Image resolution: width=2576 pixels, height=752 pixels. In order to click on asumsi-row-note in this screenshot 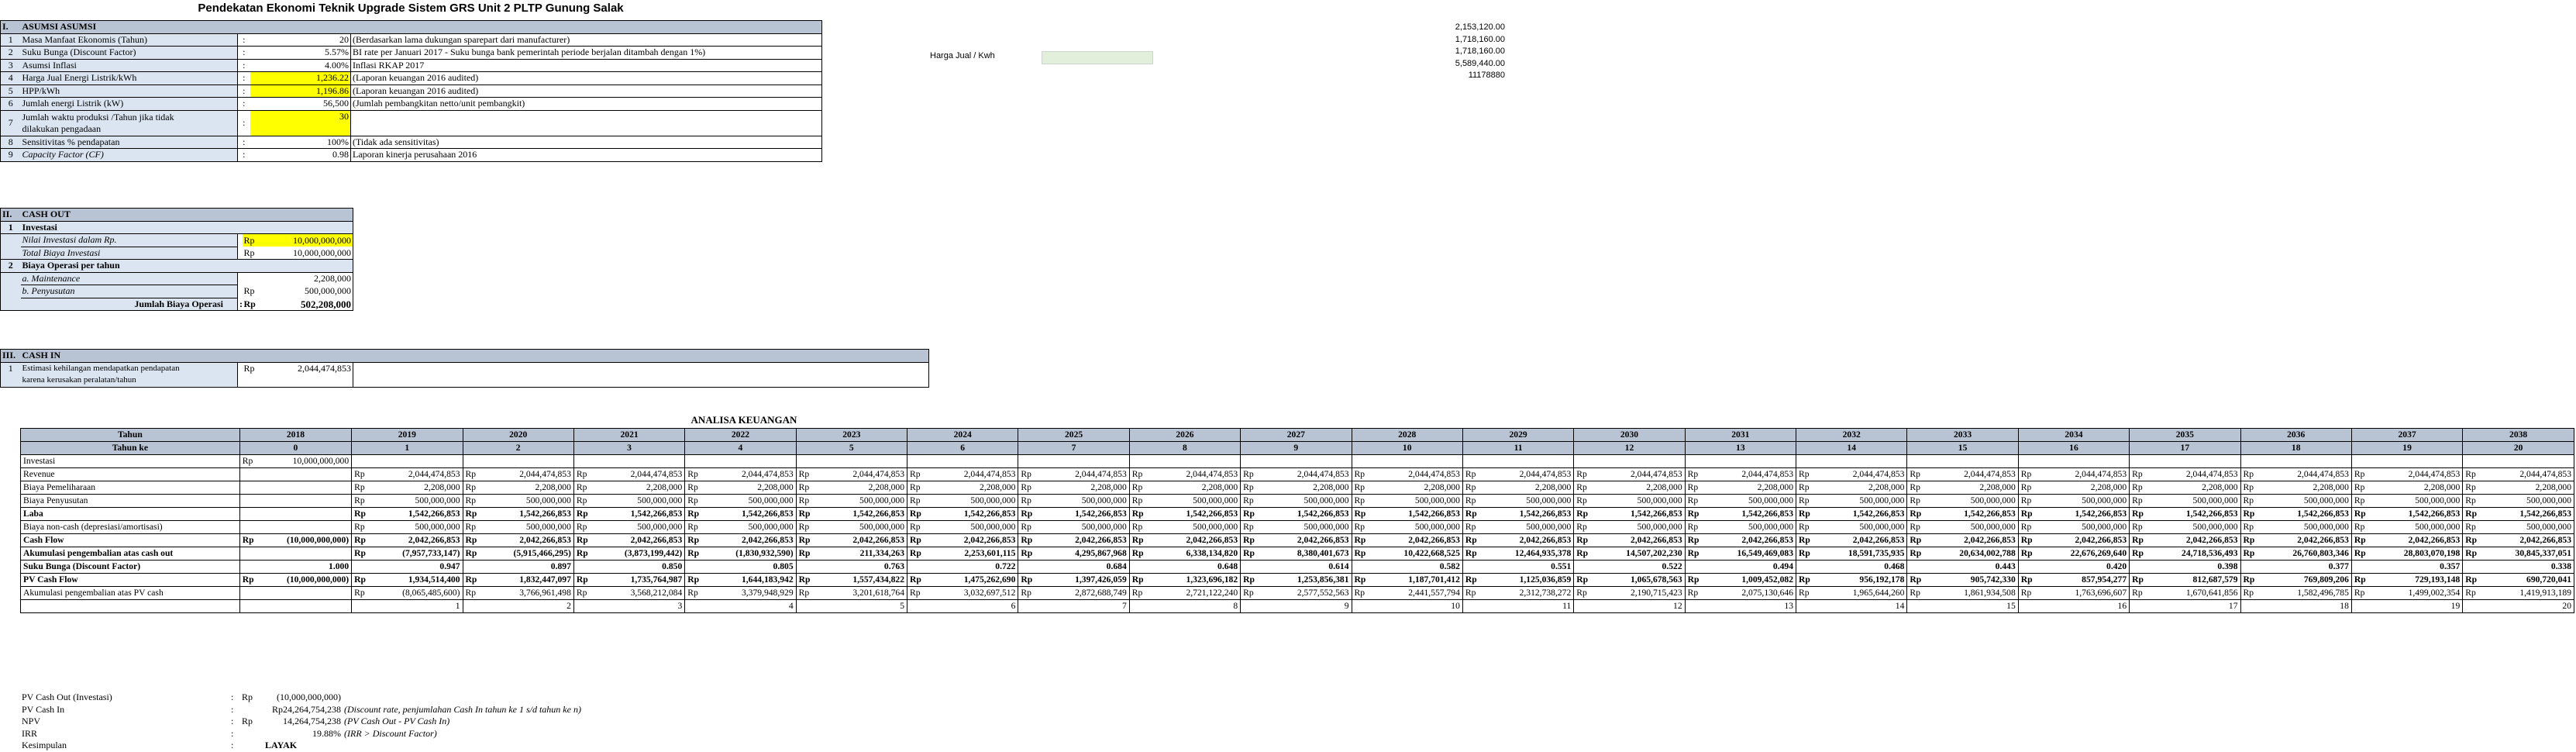, I will do `click(586, 123)`.